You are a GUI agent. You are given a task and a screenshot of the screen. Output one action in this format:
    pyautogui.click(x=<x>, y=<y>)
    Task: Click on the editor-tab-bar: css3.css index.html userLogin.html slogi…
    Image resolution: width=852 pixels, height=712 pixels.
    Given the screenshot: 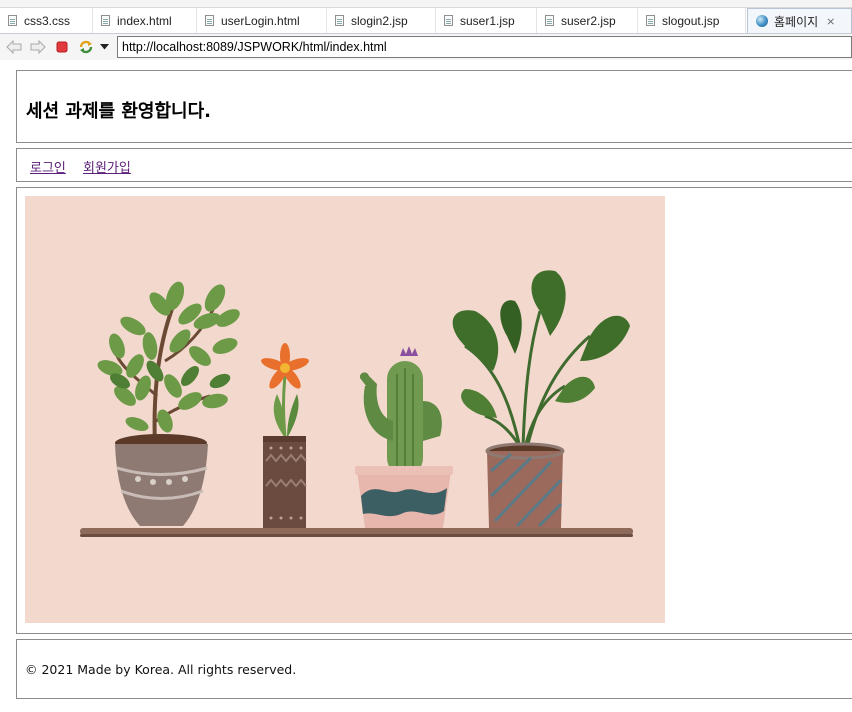 What is the action you would take?
    pyautogui.click(x=426, y=17)
    